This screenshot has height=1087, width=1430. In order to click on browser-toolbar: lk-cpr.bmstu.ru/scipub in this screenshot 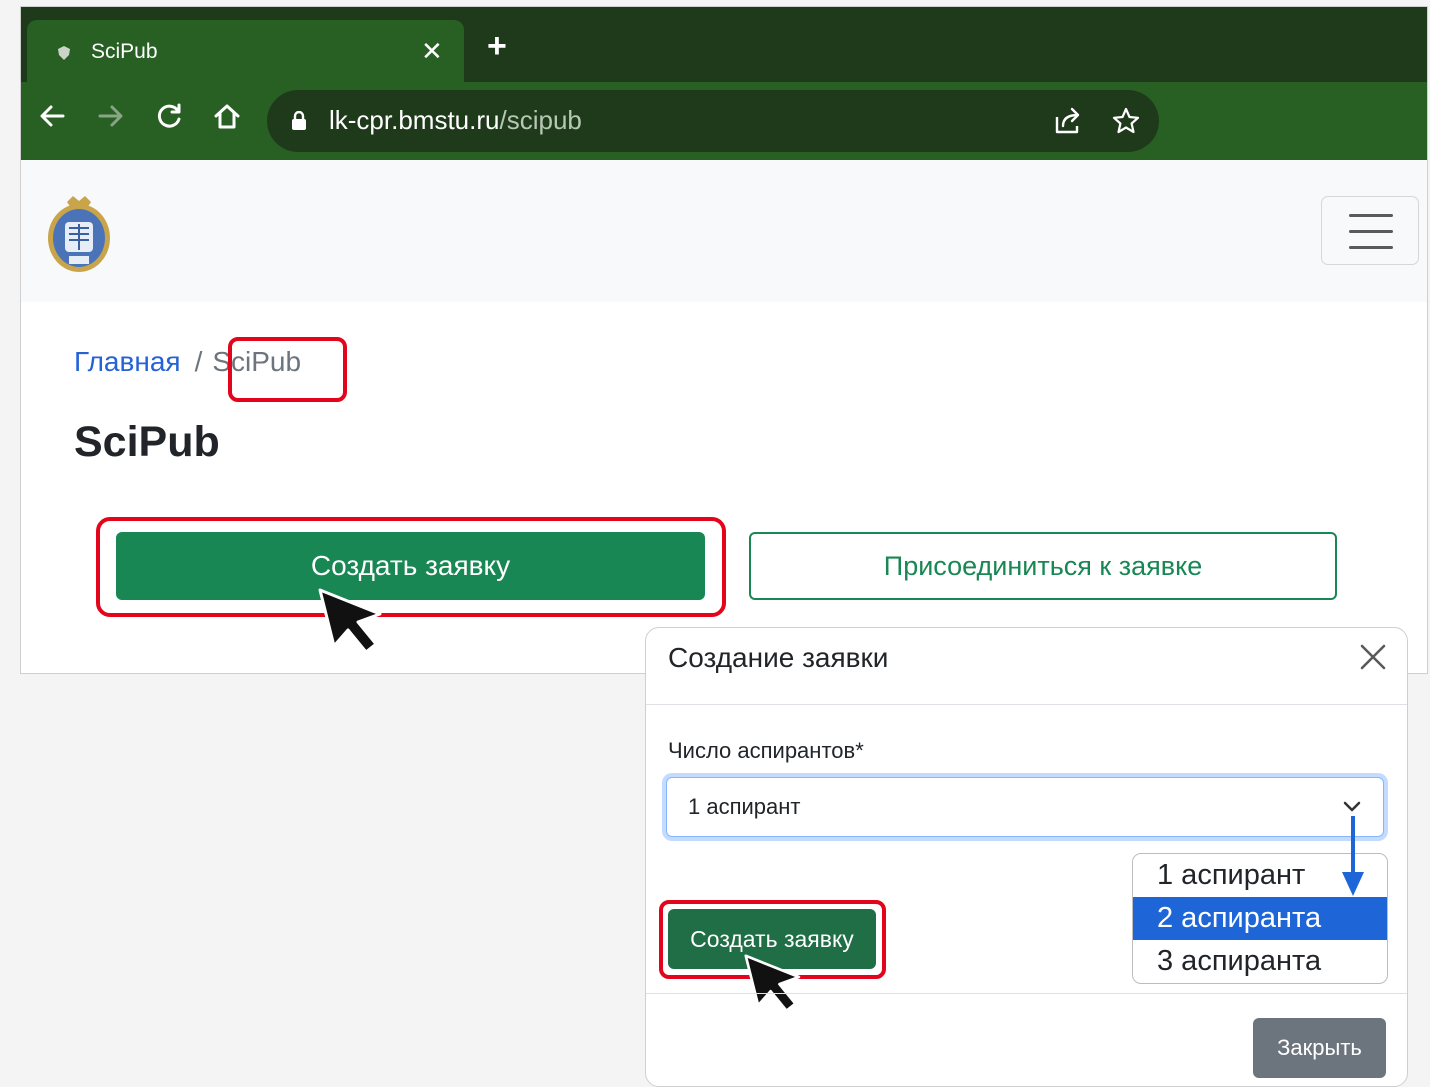, I will do `click(724, 121)`.